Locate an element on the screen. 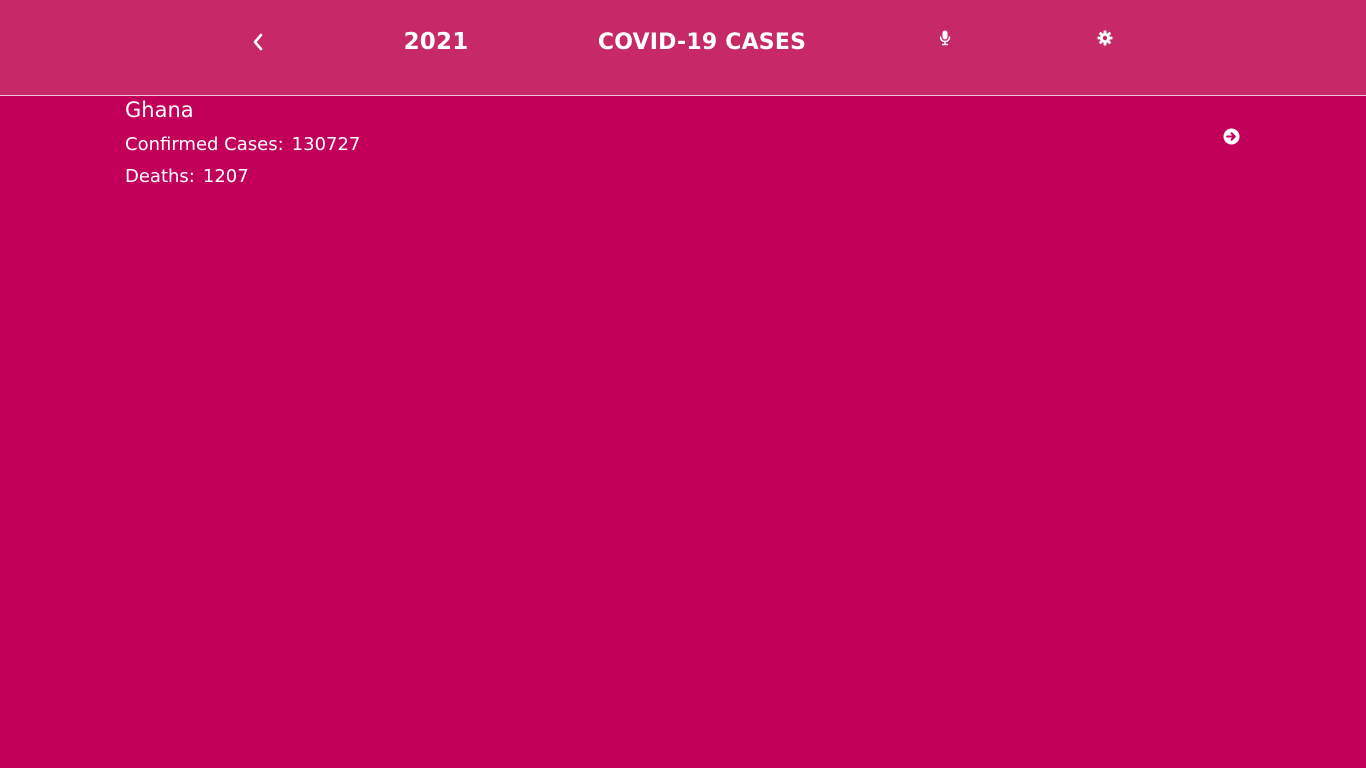 The width and height of the screenshot is (1366, 768). gear-icon is located at coordinates (1105, 38).